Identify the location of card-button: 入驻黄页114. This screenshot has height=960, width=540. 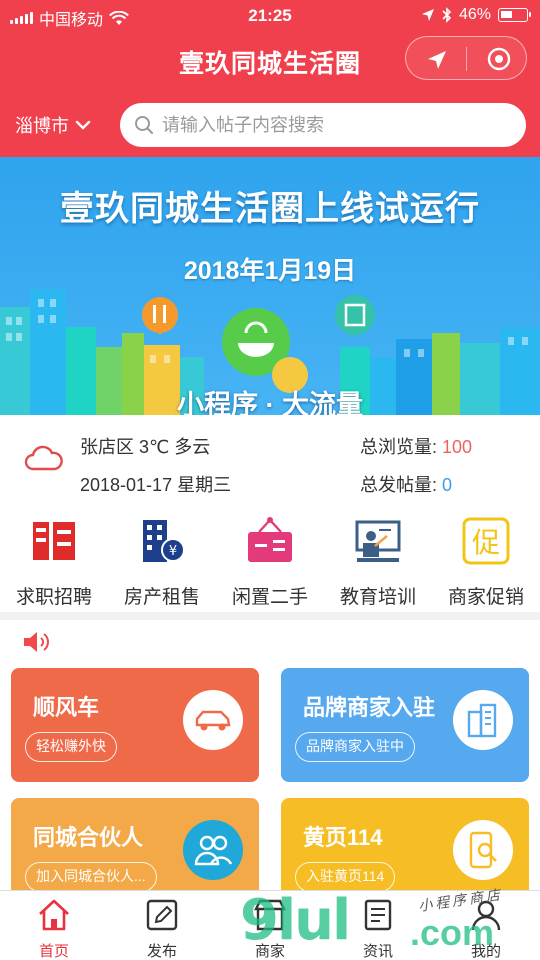
(345, 877).